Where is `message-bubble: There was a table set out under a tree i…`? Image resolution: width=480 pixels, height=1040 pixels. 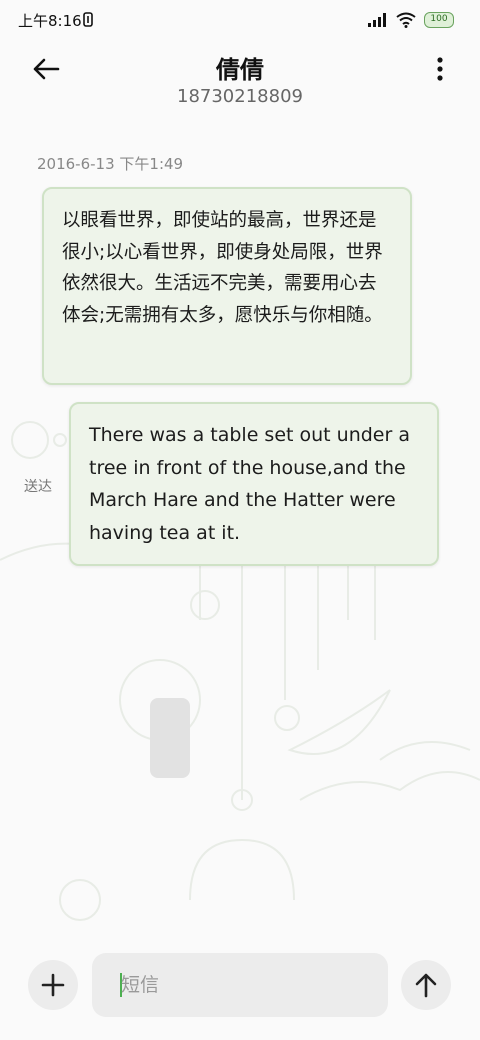 message-bubble: There was a table set out under a tree i… is located at coordinates (254, 484).